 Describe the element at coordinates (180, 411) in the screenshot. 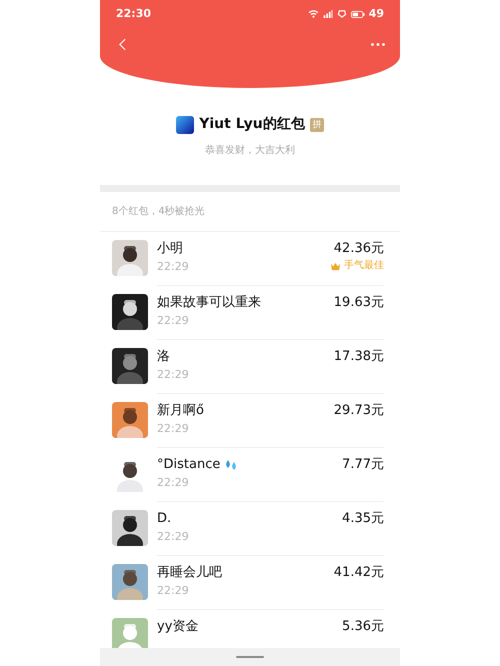

I see `nickname: 新月啊ő` at that location.